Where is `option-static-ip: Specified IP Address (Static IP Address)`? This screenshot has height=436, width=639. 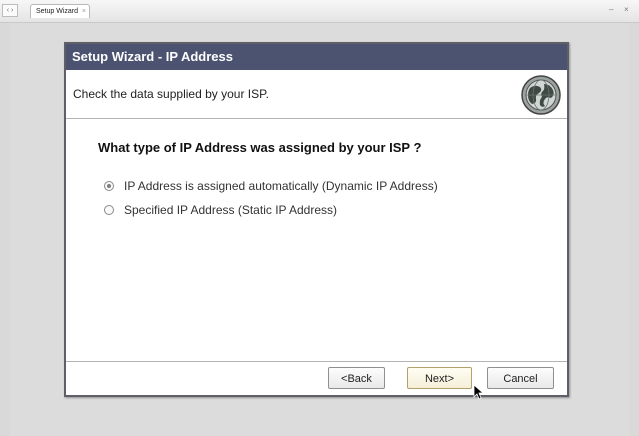 option-static-ip: Specified IP Address (Static IP Address) is located at coordinates (220, 210).